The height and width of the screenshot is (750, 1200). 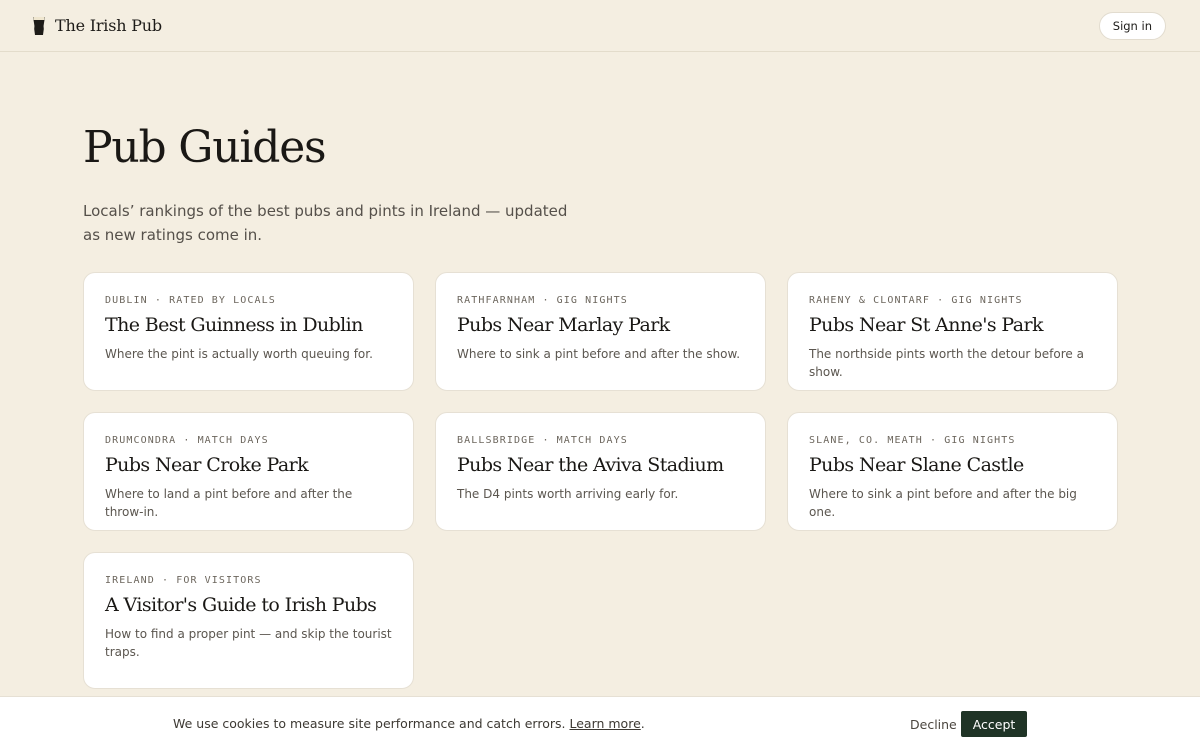 I want to click on learn-more-link: Learn more, so click(x=604, y=723).